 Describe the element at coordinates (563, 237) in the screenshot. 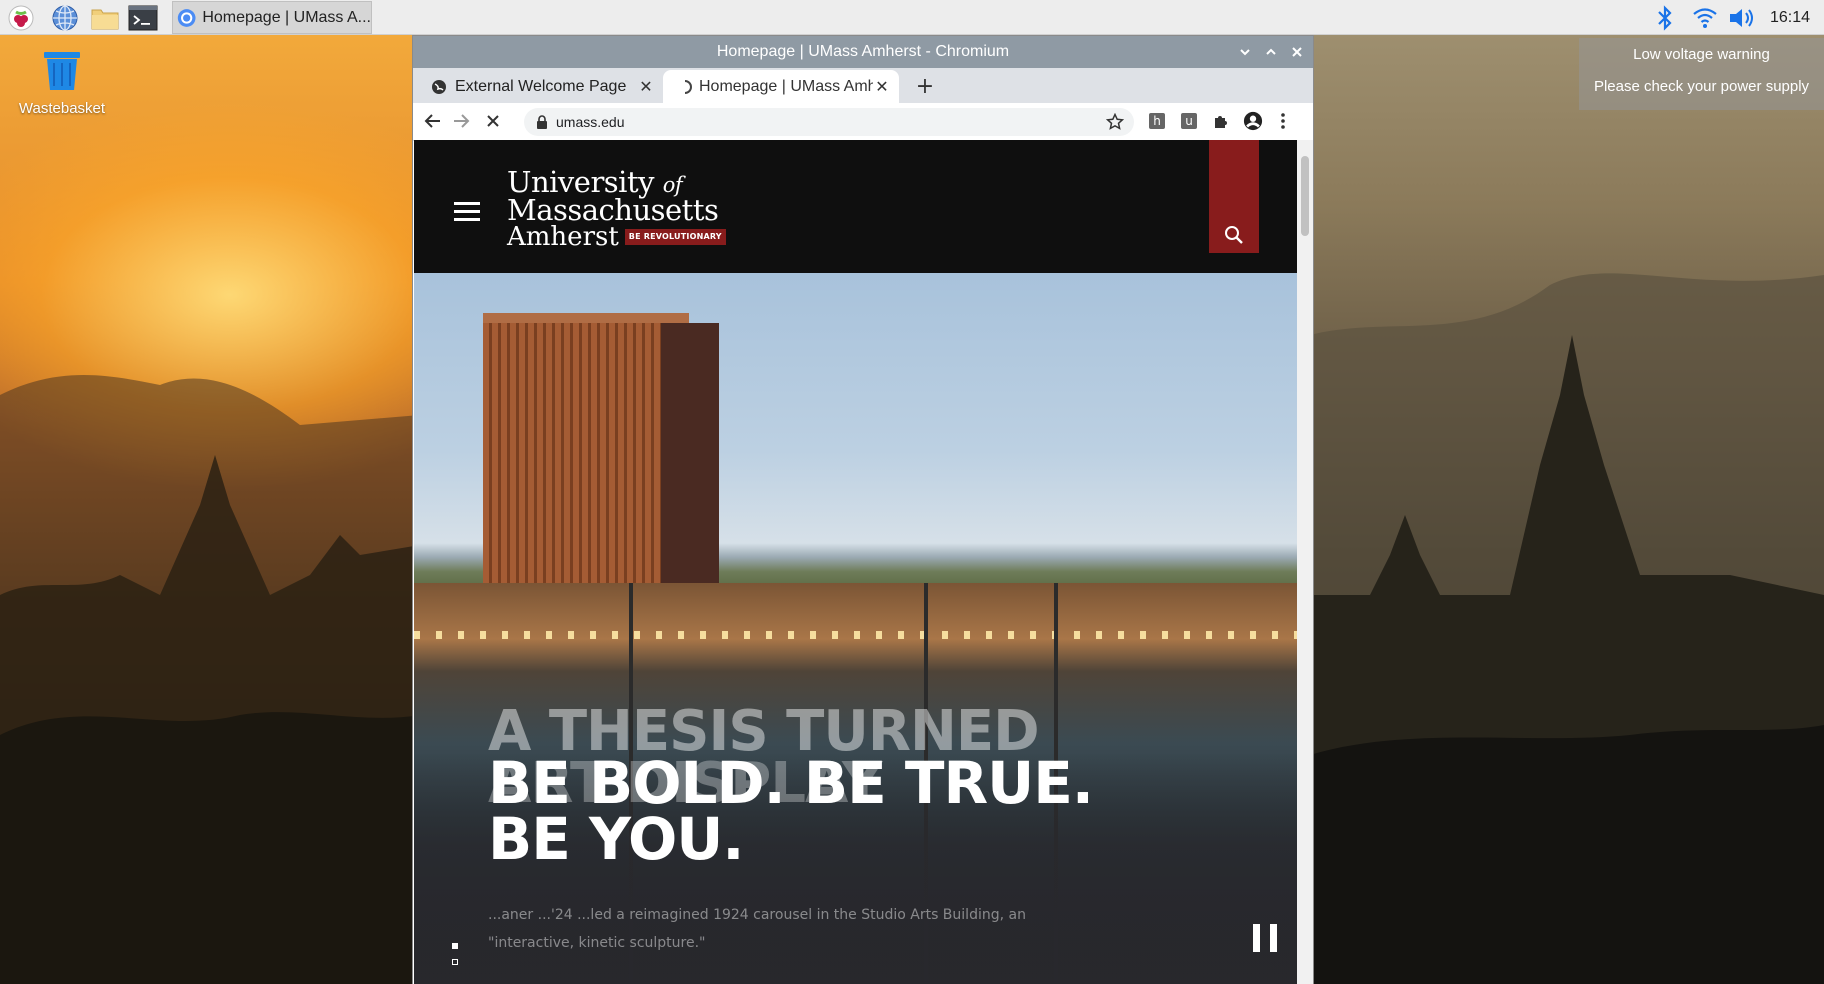

I see `logo-amherst: Amherst` at that location.